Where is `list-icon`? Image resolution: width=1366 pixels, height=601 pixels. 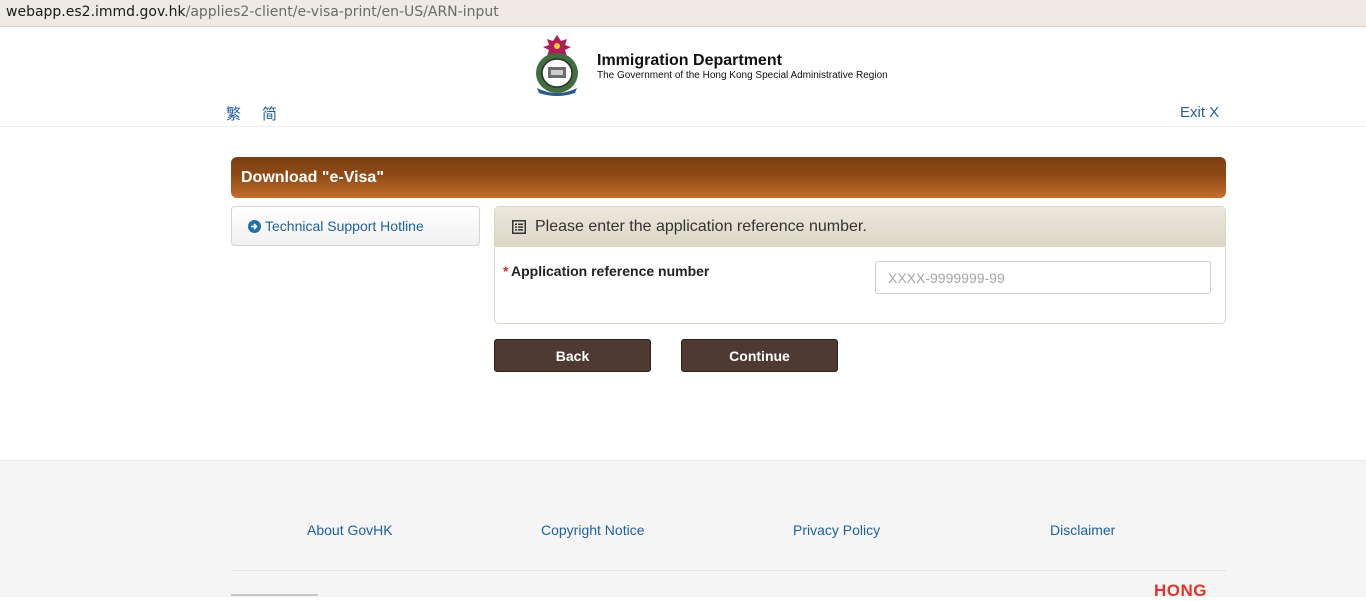
list-icon is located at coordinates (519, 227).